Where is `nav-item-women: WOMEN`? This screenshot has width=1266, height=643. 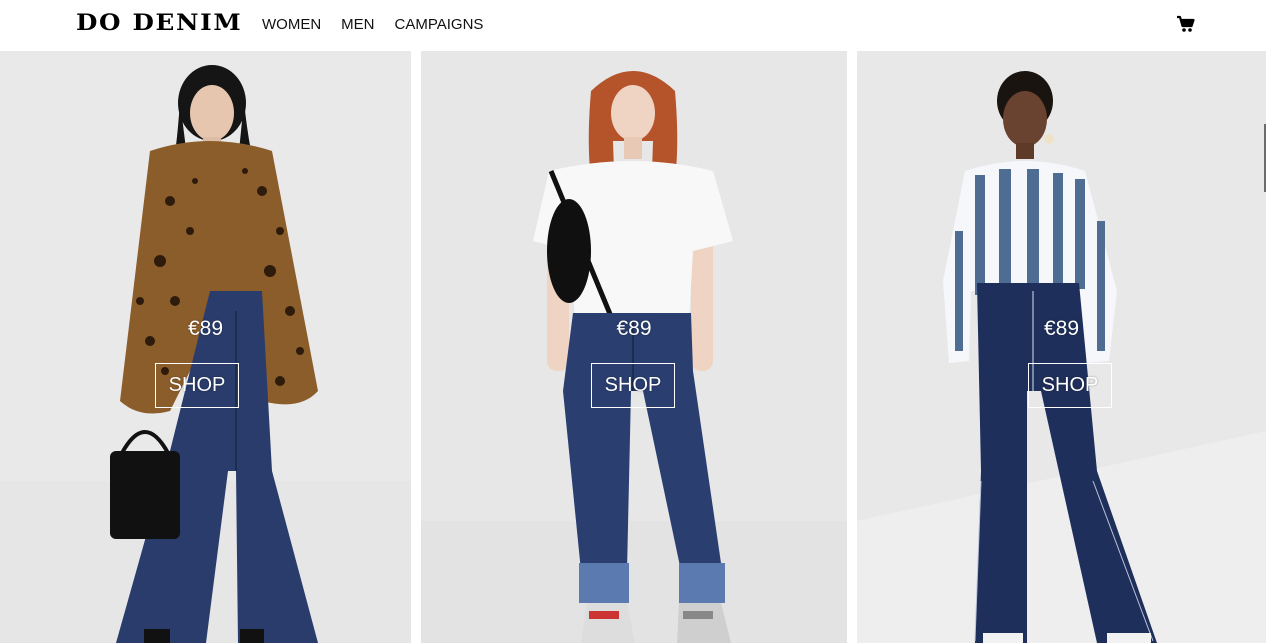
nav-item-women: WOMEN is located at coordinates (291, 24).